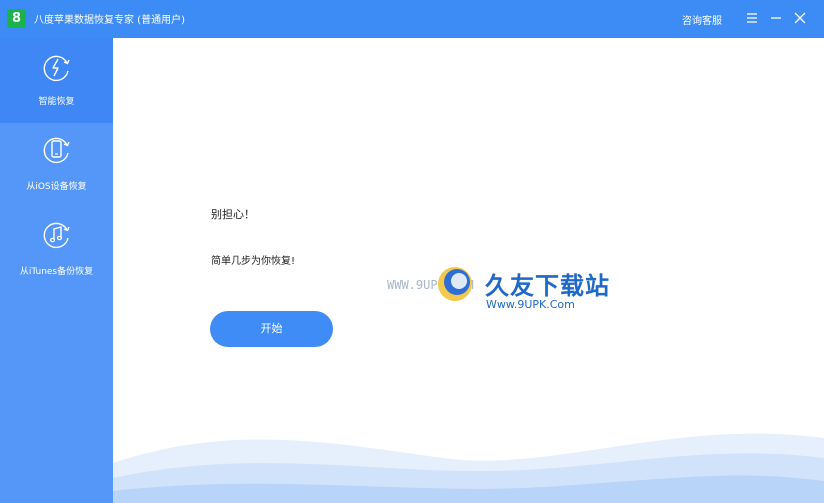  What do you see at coordinates (530, 304) in the screenshot?
I see `watermark-url: Www.9UPK.Com` at bounding box center [530, 304].